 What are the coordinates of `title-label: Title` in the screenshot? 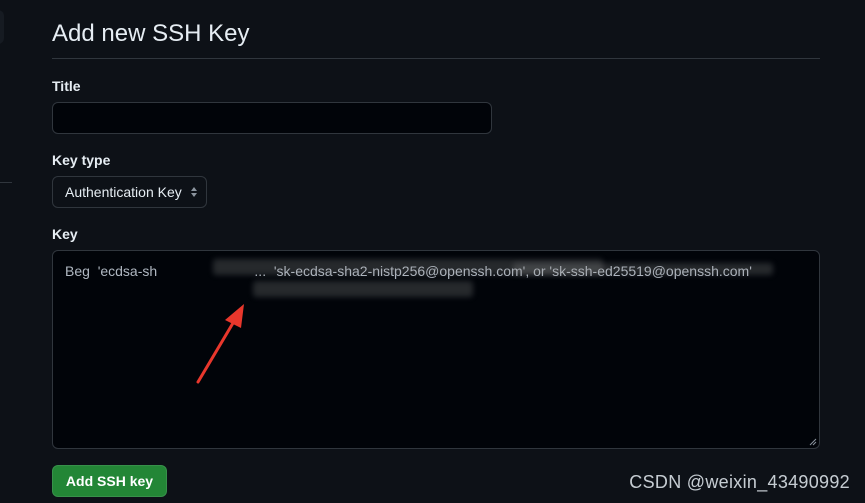 It's located at (66, 86).